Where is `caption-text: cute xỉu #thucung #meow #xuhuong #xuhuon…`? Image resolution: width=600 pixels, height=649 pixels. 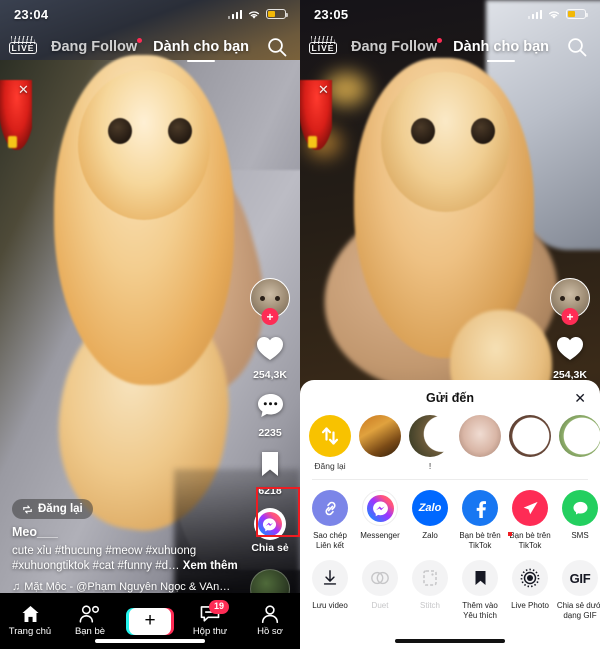
caption-text: cute xỉu #thucung #meow #xuhuong #xuhuon… is located at coordinates (104, 558).